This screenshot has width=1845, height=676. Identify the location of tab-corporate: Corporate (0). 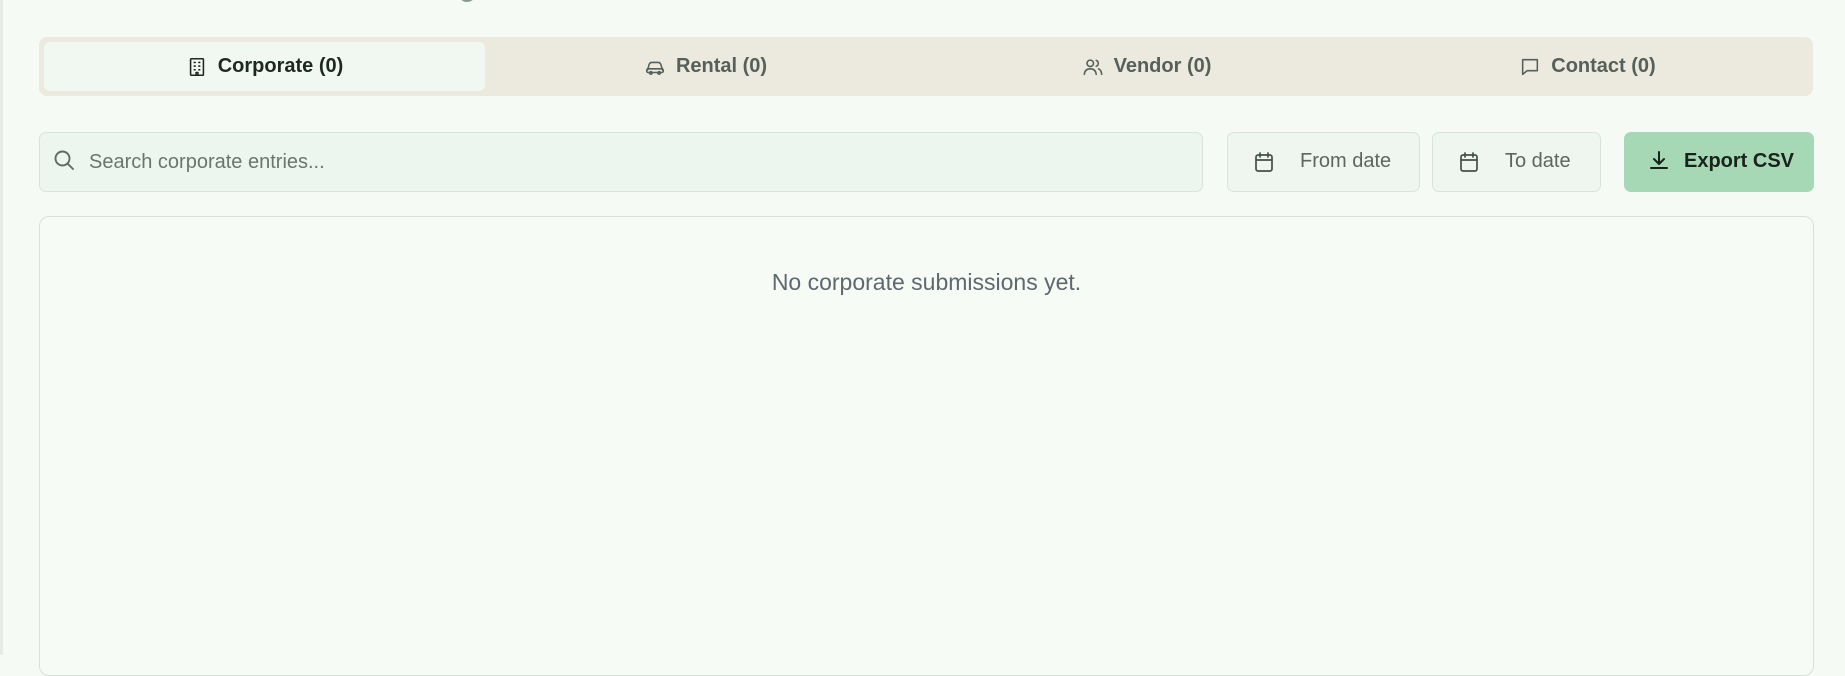
(264, 66).